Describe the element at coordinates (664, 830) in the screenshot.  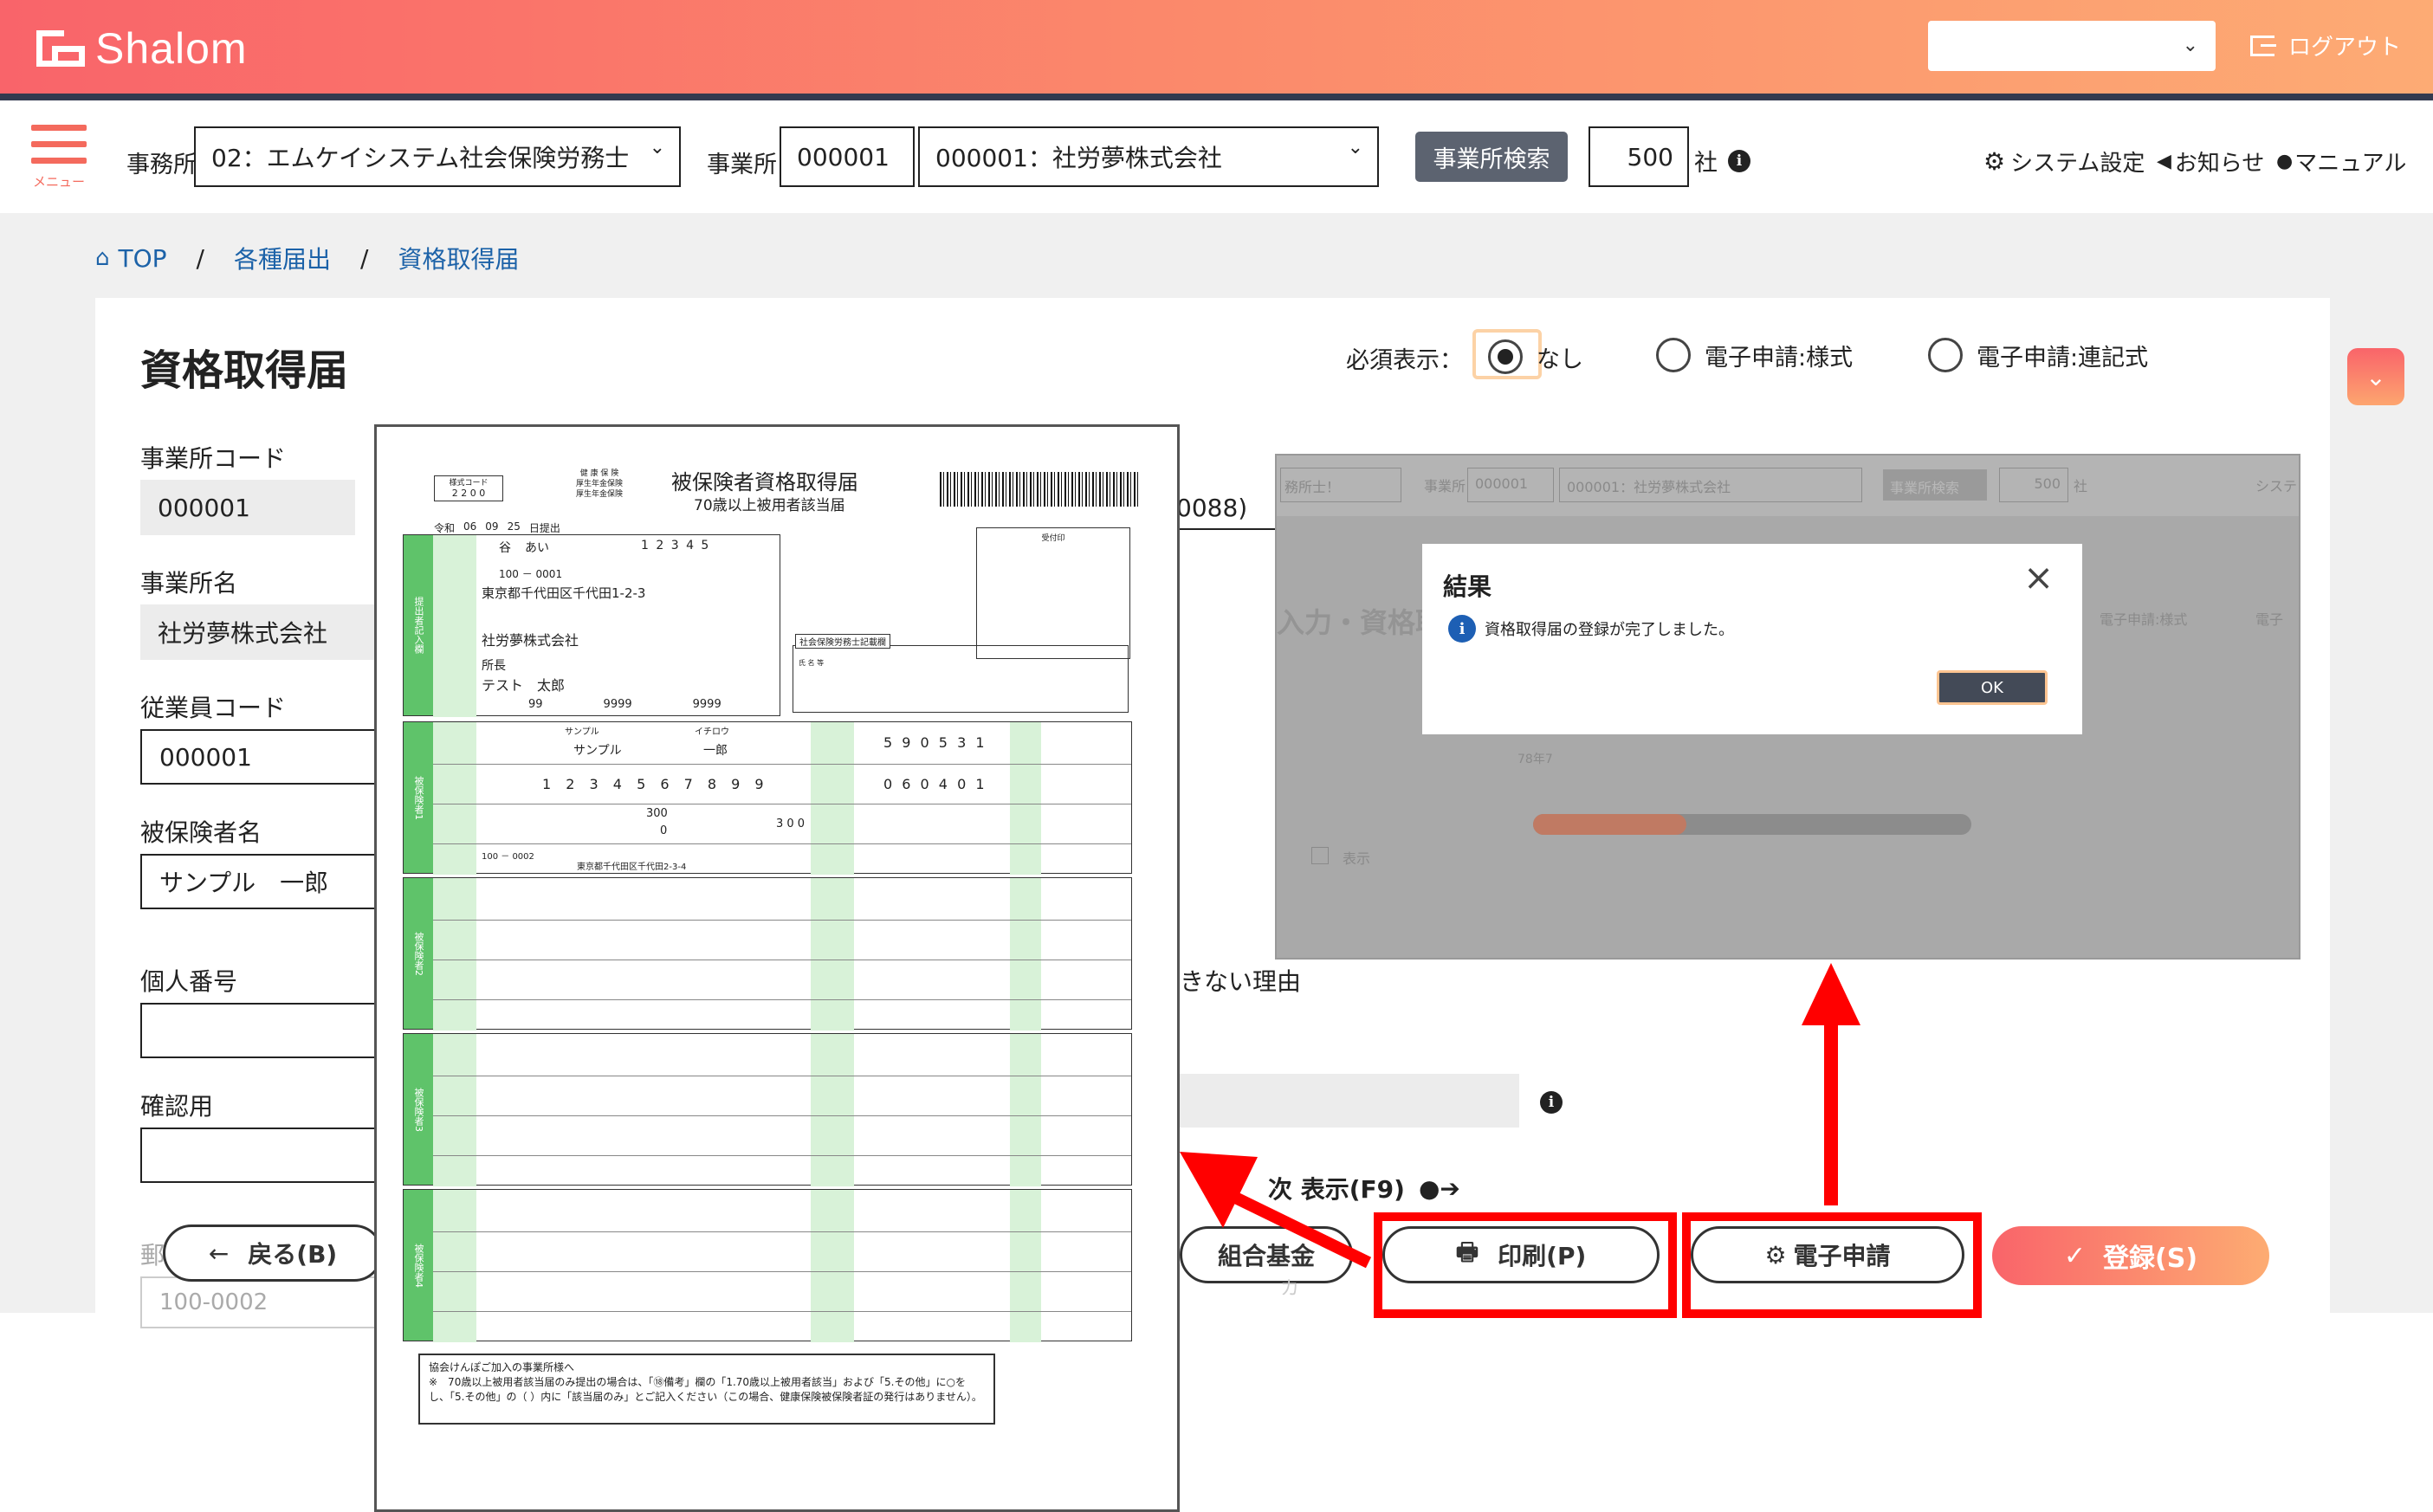
I see `salary-2: 0` at that location.